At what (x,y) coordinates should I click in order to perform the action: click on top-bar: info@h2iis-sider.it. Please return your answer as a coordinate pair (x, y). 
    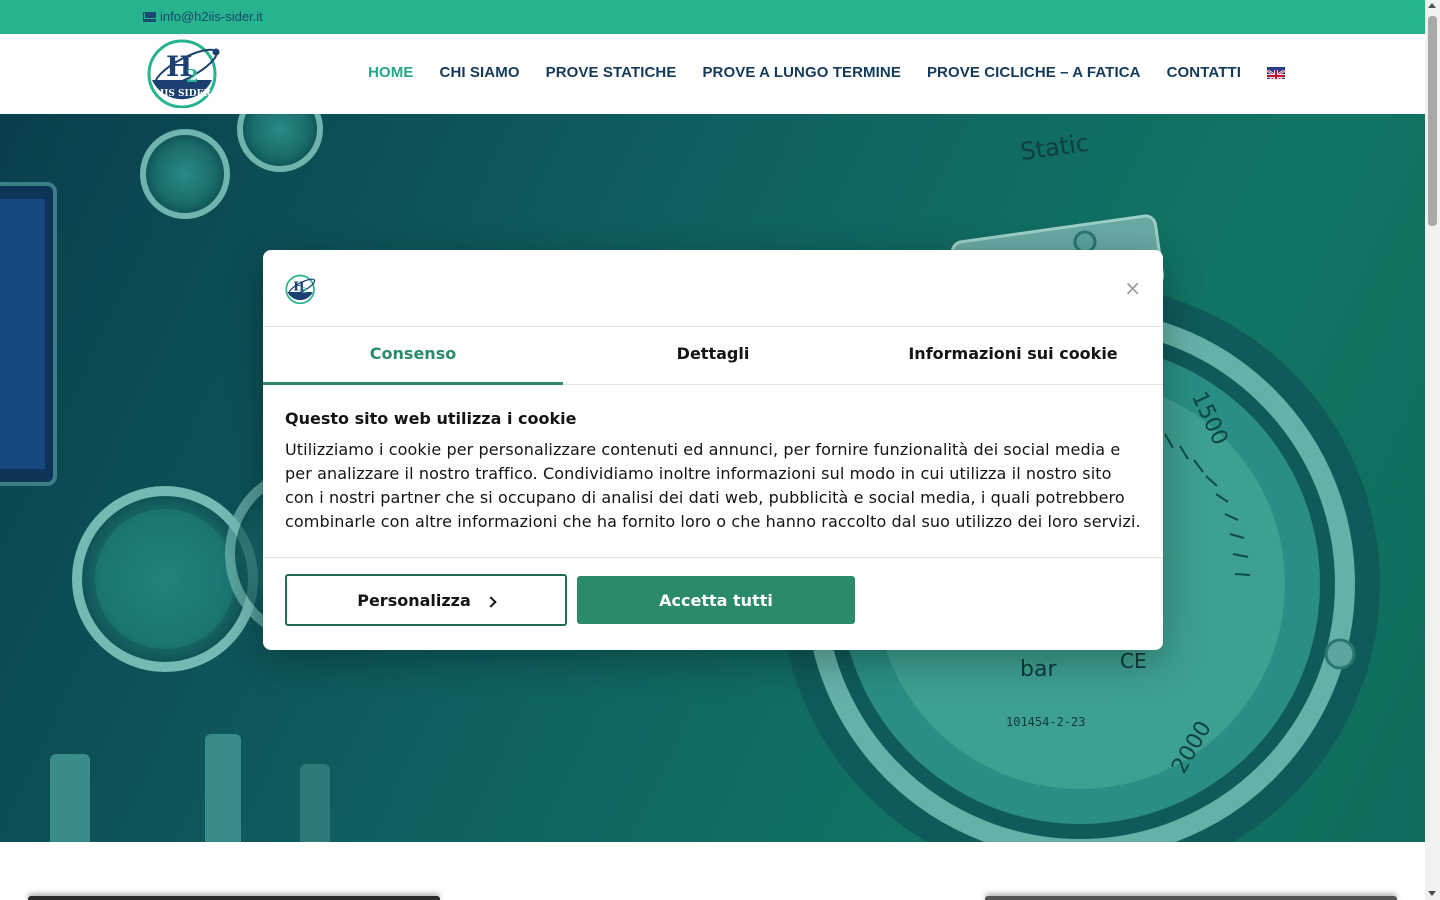
    Looking at the image, I should click on (712, 17).